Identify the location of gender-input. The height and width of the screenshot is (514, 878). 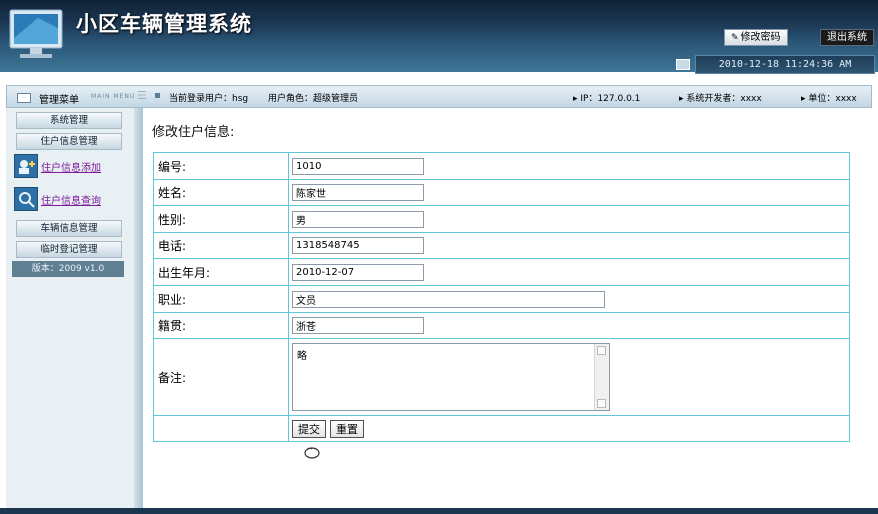
(358, 219).